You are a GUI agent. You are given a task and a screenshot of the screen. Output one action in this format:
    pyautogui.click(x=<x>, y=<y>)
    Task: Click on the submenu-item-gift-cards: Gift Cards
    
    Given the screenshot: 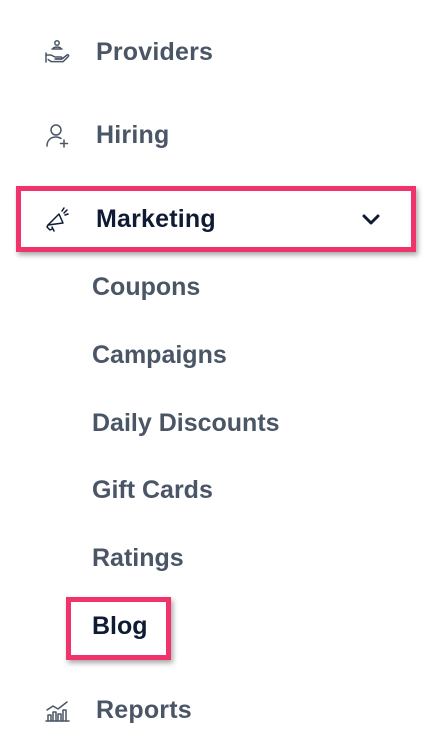 What is the action you would take?
    pyautogui.click(x=152, y=490)
    